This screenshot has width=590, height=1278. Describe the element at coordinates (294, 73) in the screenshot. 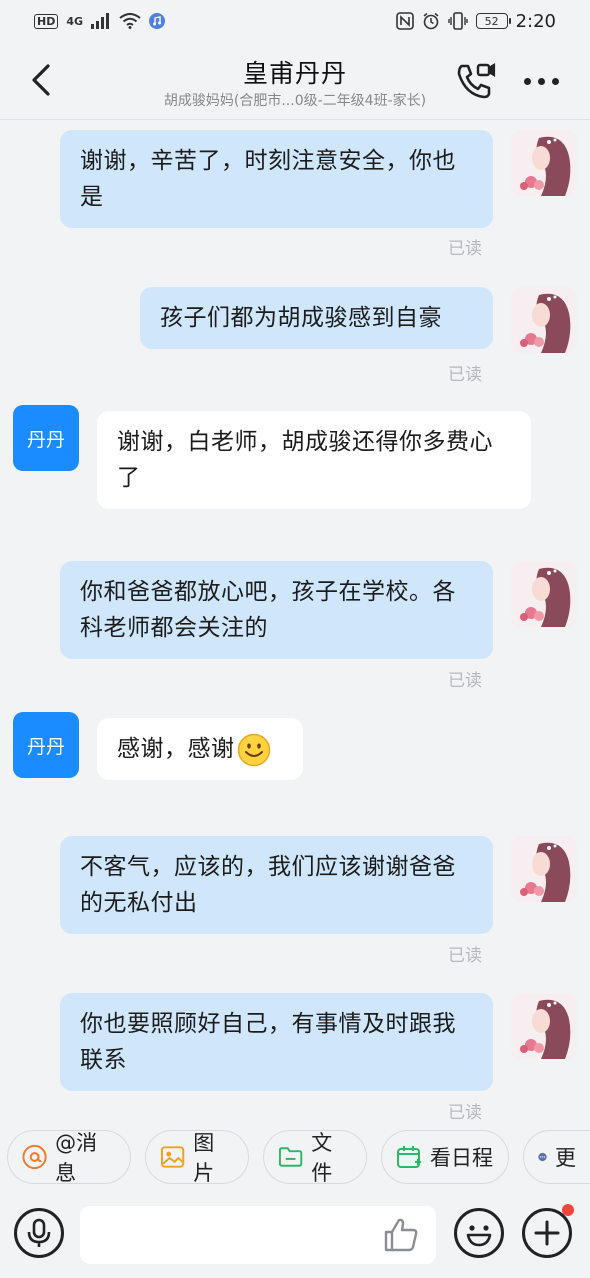

I see `contact-name: 皇甫丹丹` at that location.